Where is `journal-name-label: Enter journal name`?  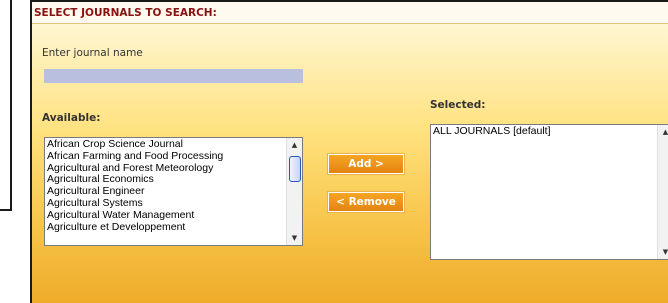 journal-name-label: Enter journal name is located at coordinates (92, 53).